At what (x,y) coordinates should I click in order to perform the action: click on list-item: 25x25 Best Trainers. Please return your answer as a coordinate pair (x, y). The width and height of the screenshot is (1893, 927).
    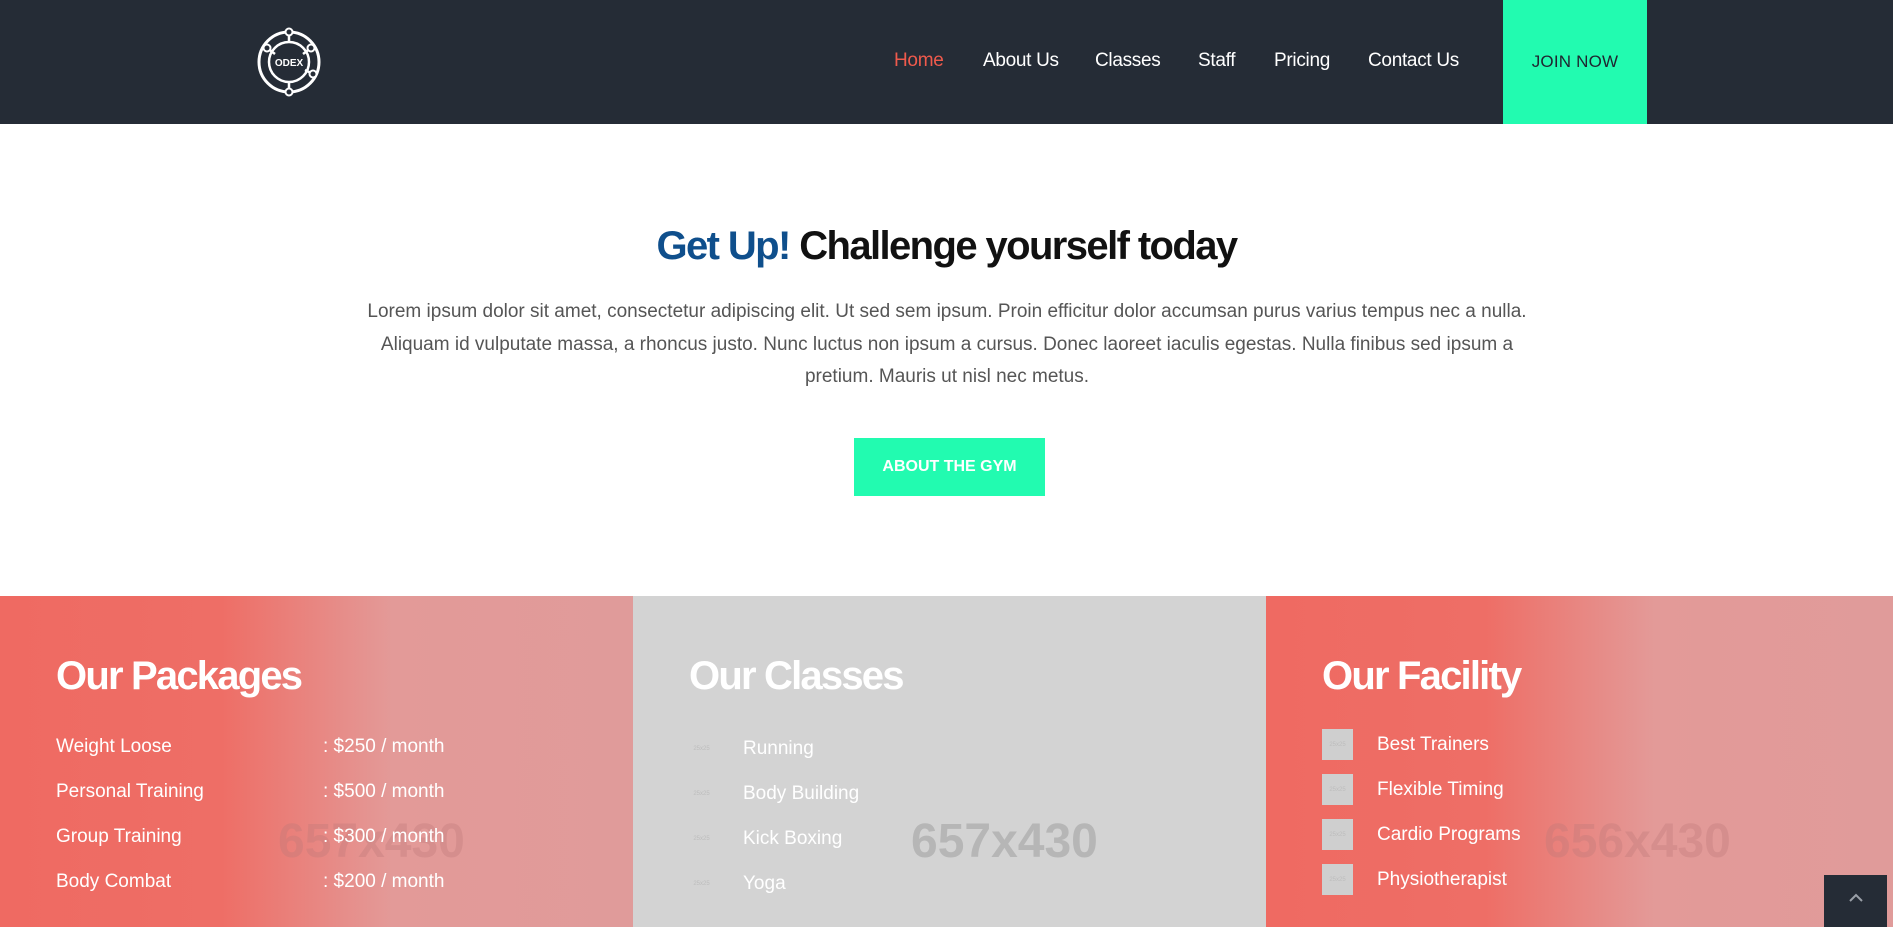
    Looking at the image, I should click on (1405, 744).